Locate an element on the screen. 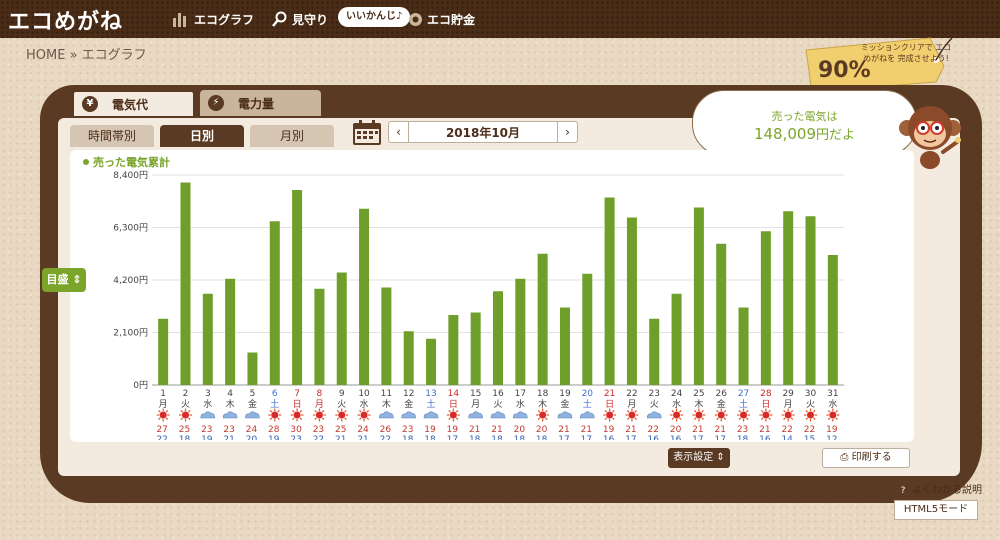 The image size is (1000, 540). y-tick-label: 4,200円 is located at coordinates (130, 280).